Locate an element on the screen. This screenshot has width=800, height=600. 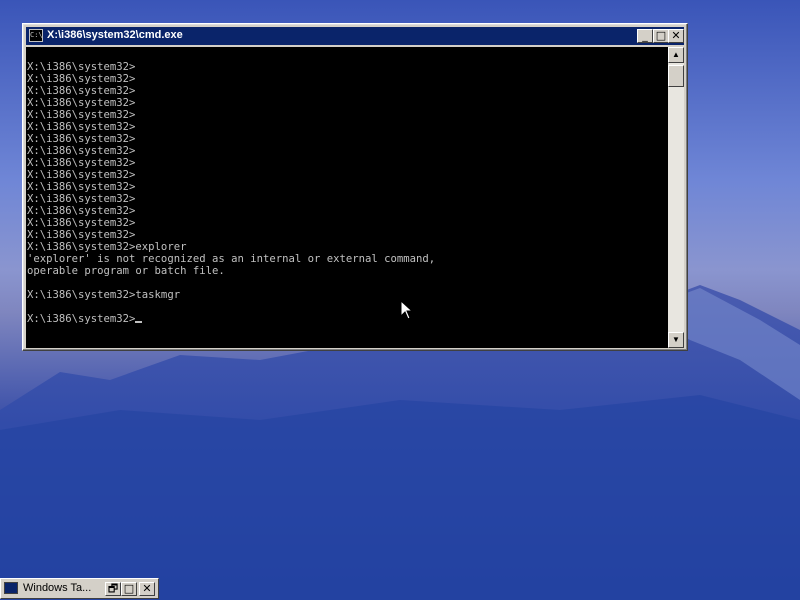
window-title: X:\i386\system32\cmd.exe is located at coordinates (115, 35).